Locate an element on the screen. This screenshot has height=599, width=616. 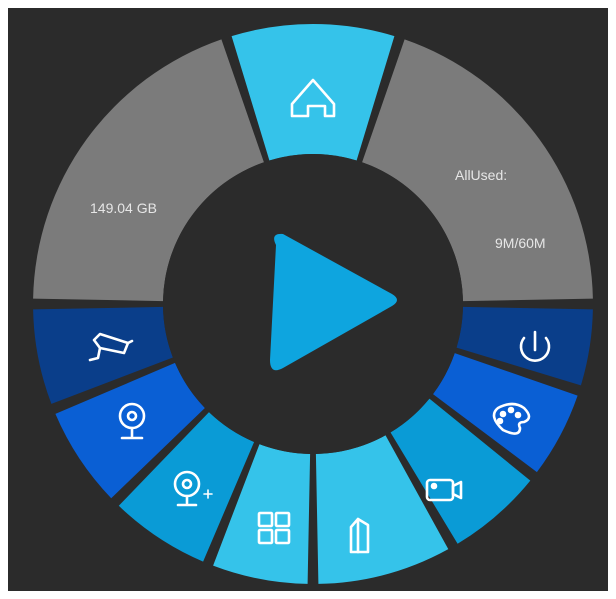
storage-used-value: 9M/60M is located at coordinates (520, 243).